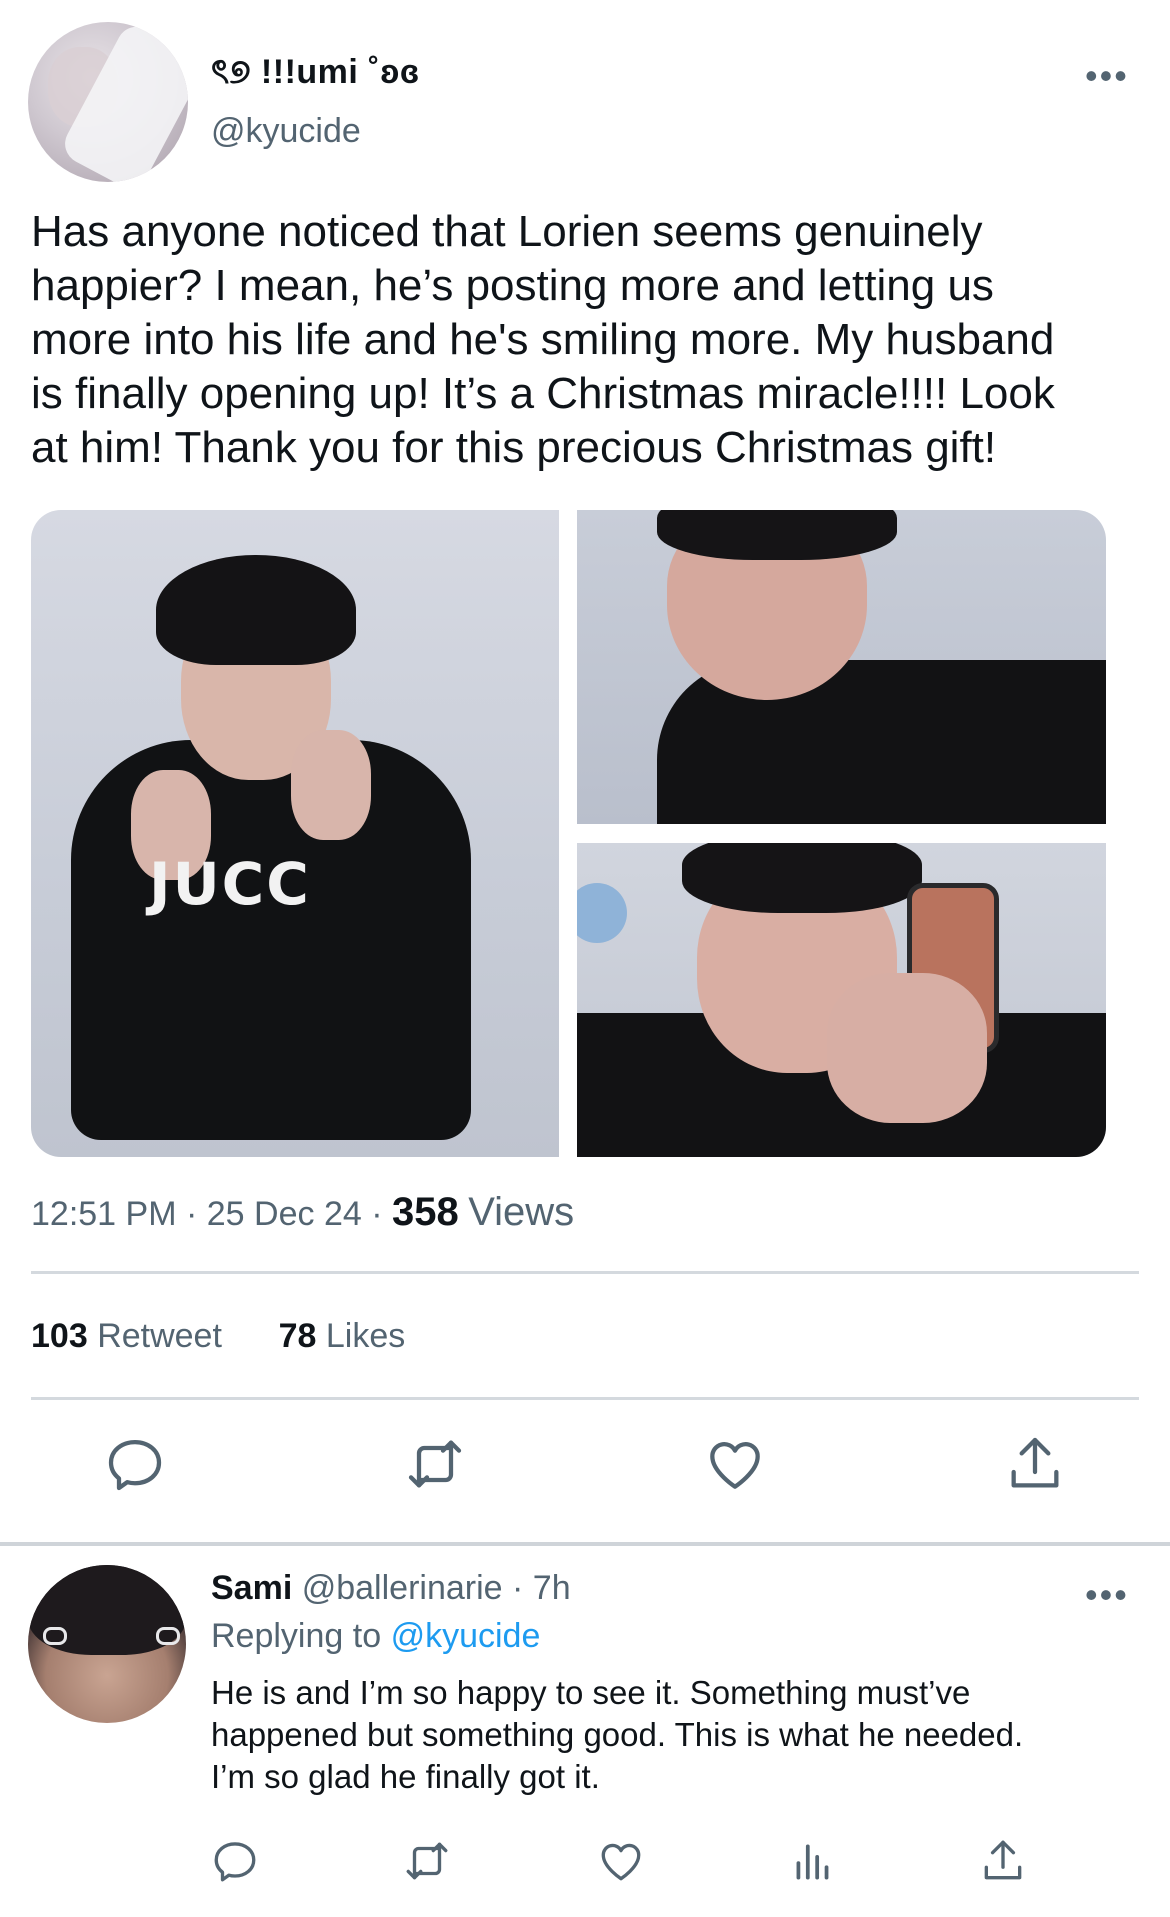 The image size is (1170, 1917). Describe the element at coordinates (425, 1212) in the screenshot. I see `views-count: 358` at that location.